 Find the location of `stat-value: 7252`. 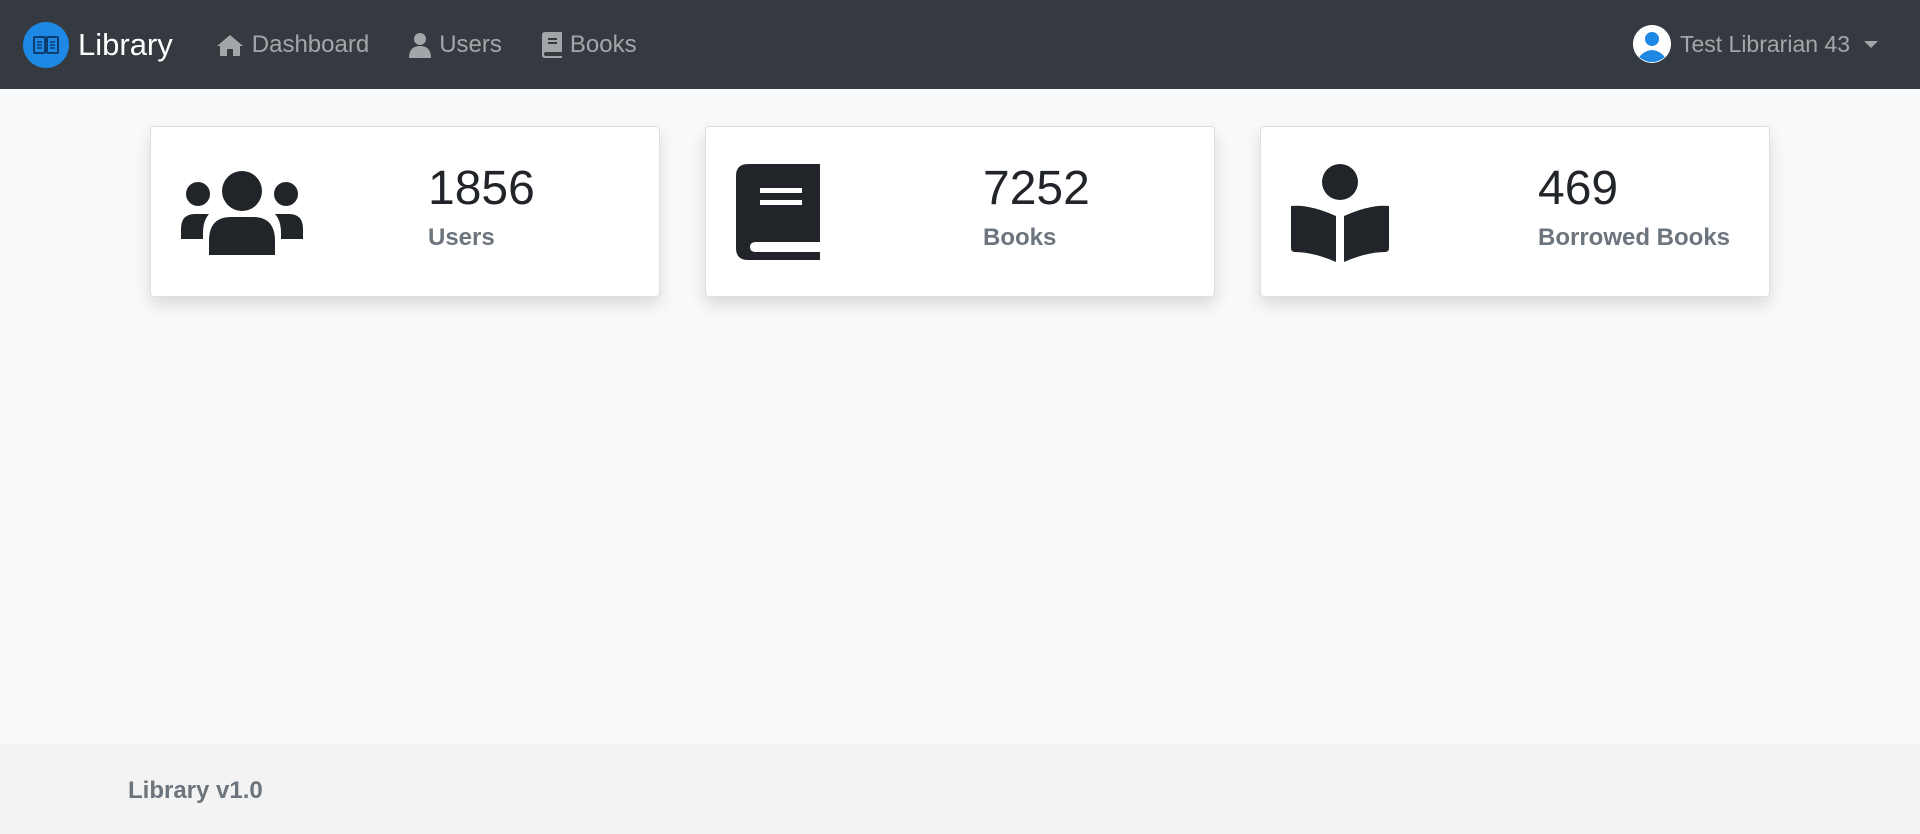

stat-value: 7252 is located at coordinates (1036, 188).